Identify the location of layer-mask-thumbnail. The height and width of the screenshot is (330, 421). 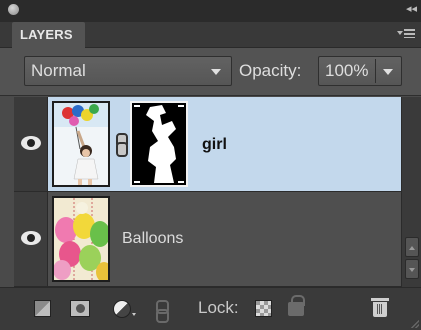
(159, 144).